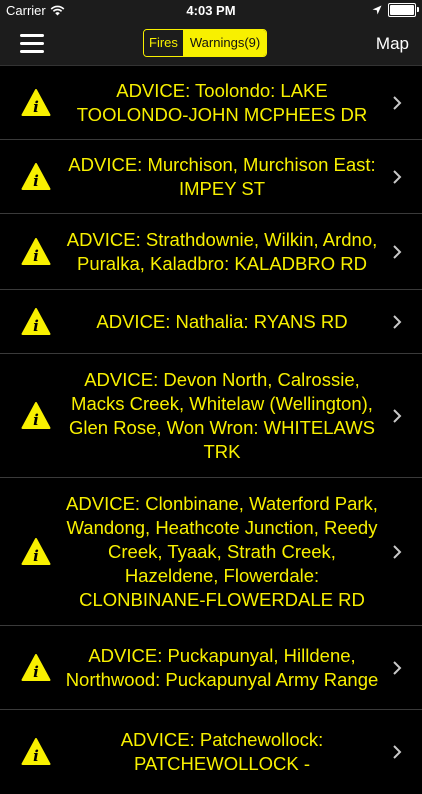 This screenshot has height=794, width=422. I want to click on segment-warnings: Warnings(9), so click(225, 43).